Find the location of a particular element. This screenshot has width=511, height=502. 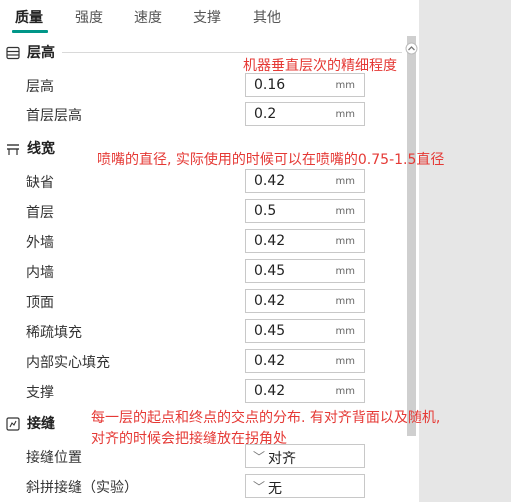

line-width-icon is located at coordinates (13, 148).